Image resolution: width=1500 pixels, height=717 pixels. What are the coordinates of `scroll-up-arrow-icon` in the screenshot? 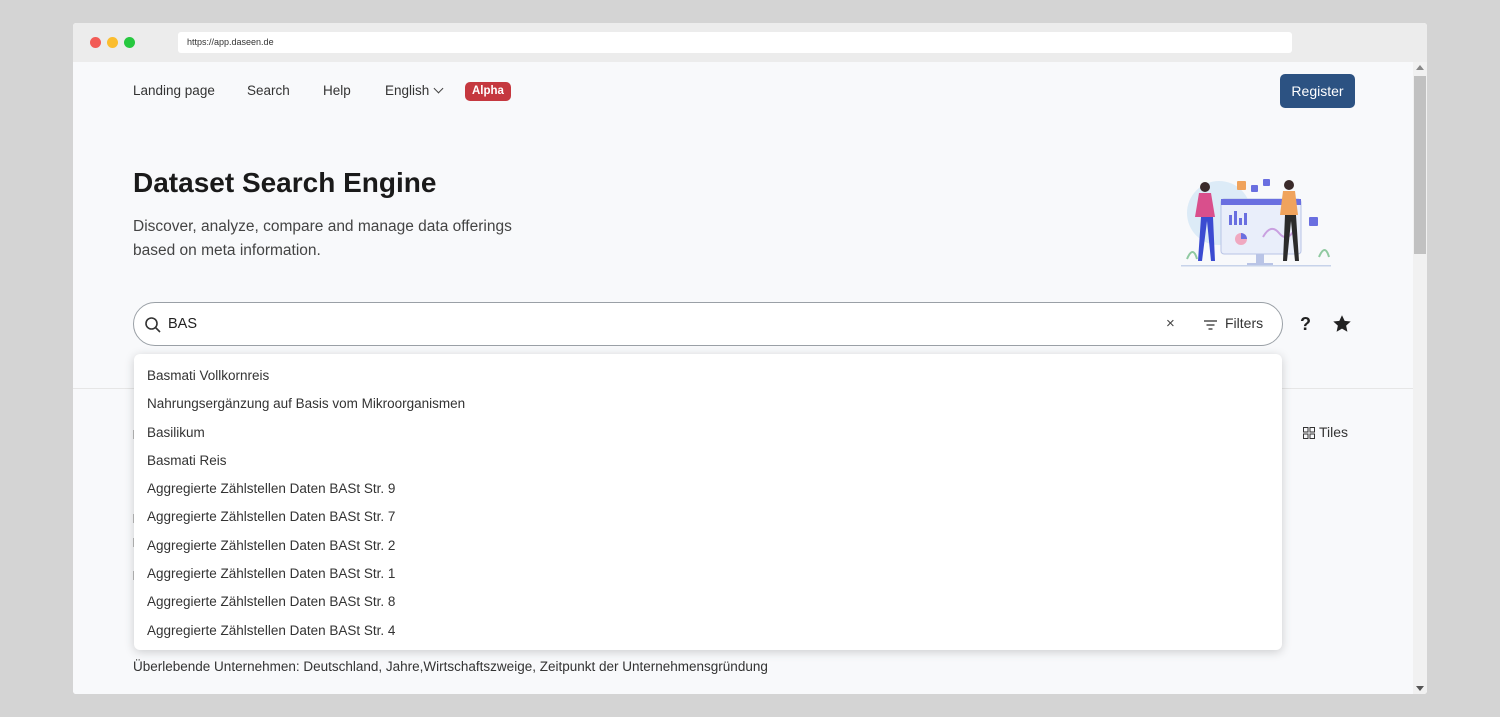 It's located at (1420, 67).